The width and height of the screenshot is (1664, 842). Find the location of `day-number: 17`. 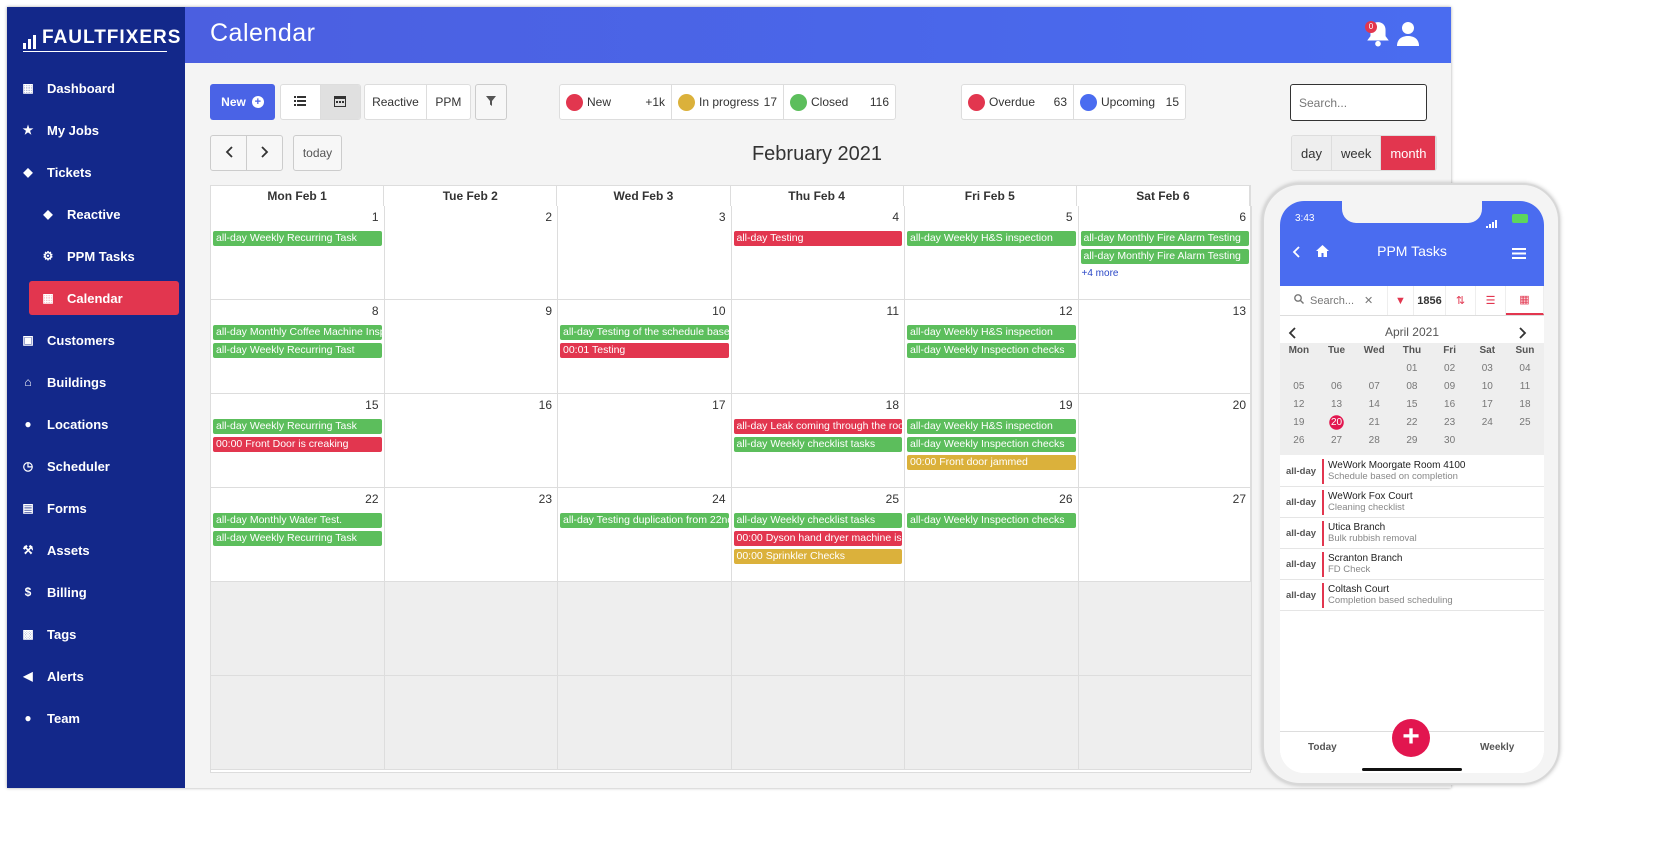

day-number: 17 is located at coordinates (718, 405).